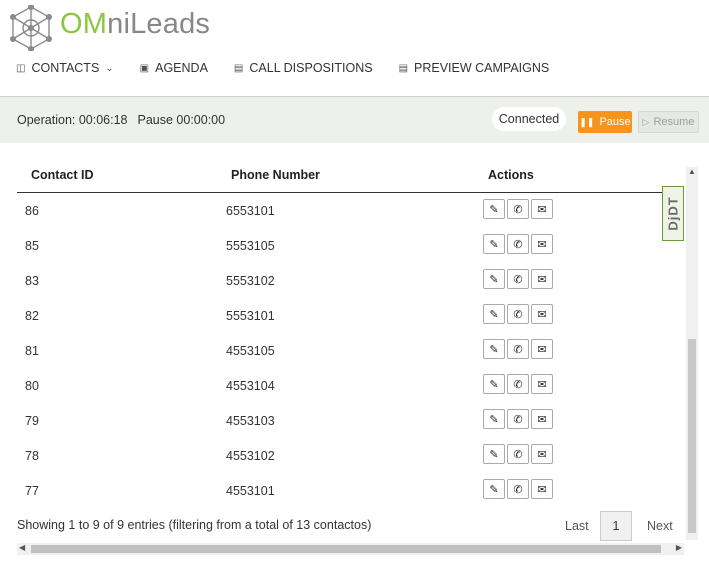 This screenshot has height=567, width=709. Describe the element at coordinates (350, 420) in the screenshot. I see `table-row: 79 4553103 ✎ ✆ ✉` at that location.